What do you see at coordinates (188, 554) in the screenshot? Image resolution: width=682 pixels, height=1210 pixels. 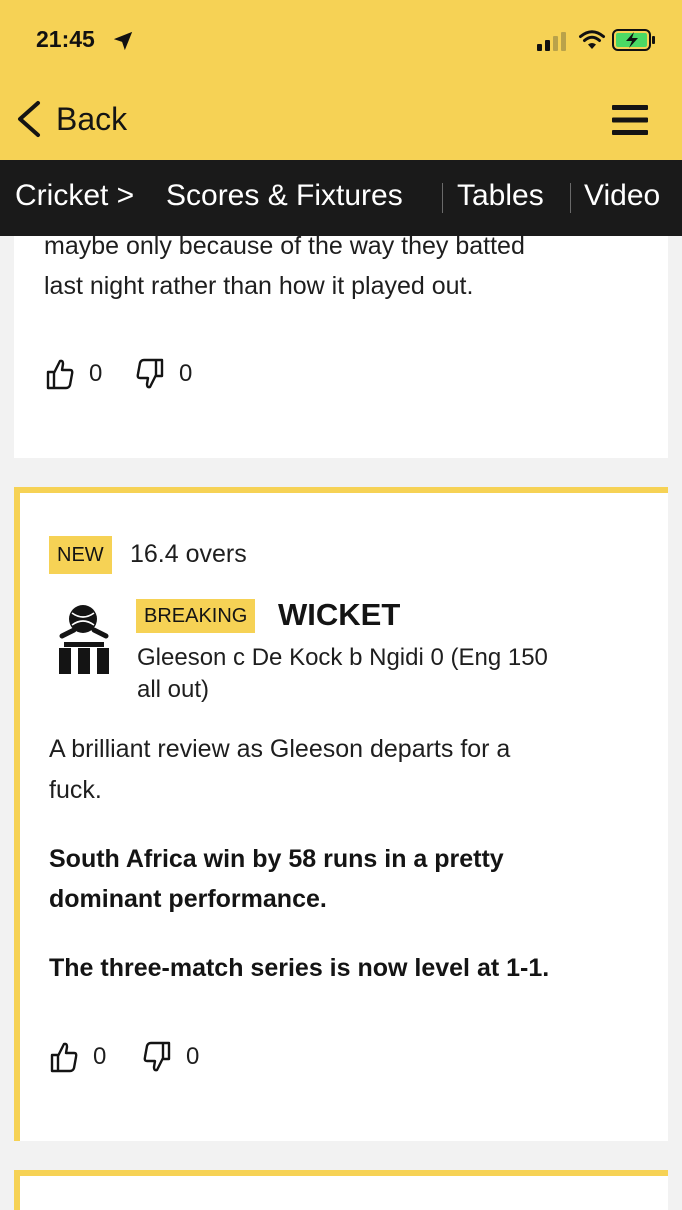 I see `overs-label: 16.4 overs` at bounding box center [188, 554].